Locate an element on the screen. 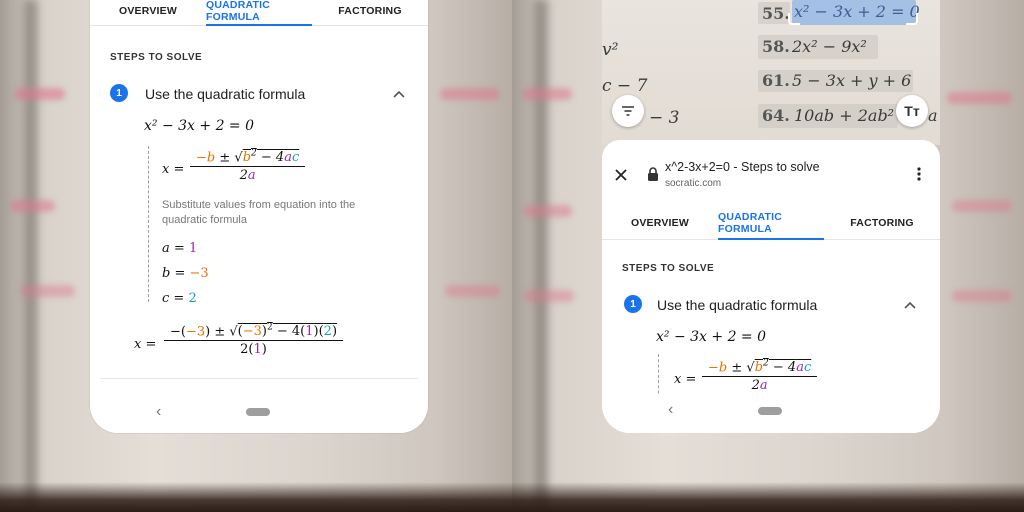 The image size is (1024, 512). problem-58-expression: 2x² − 9x² is located at coordinates (829, 46).